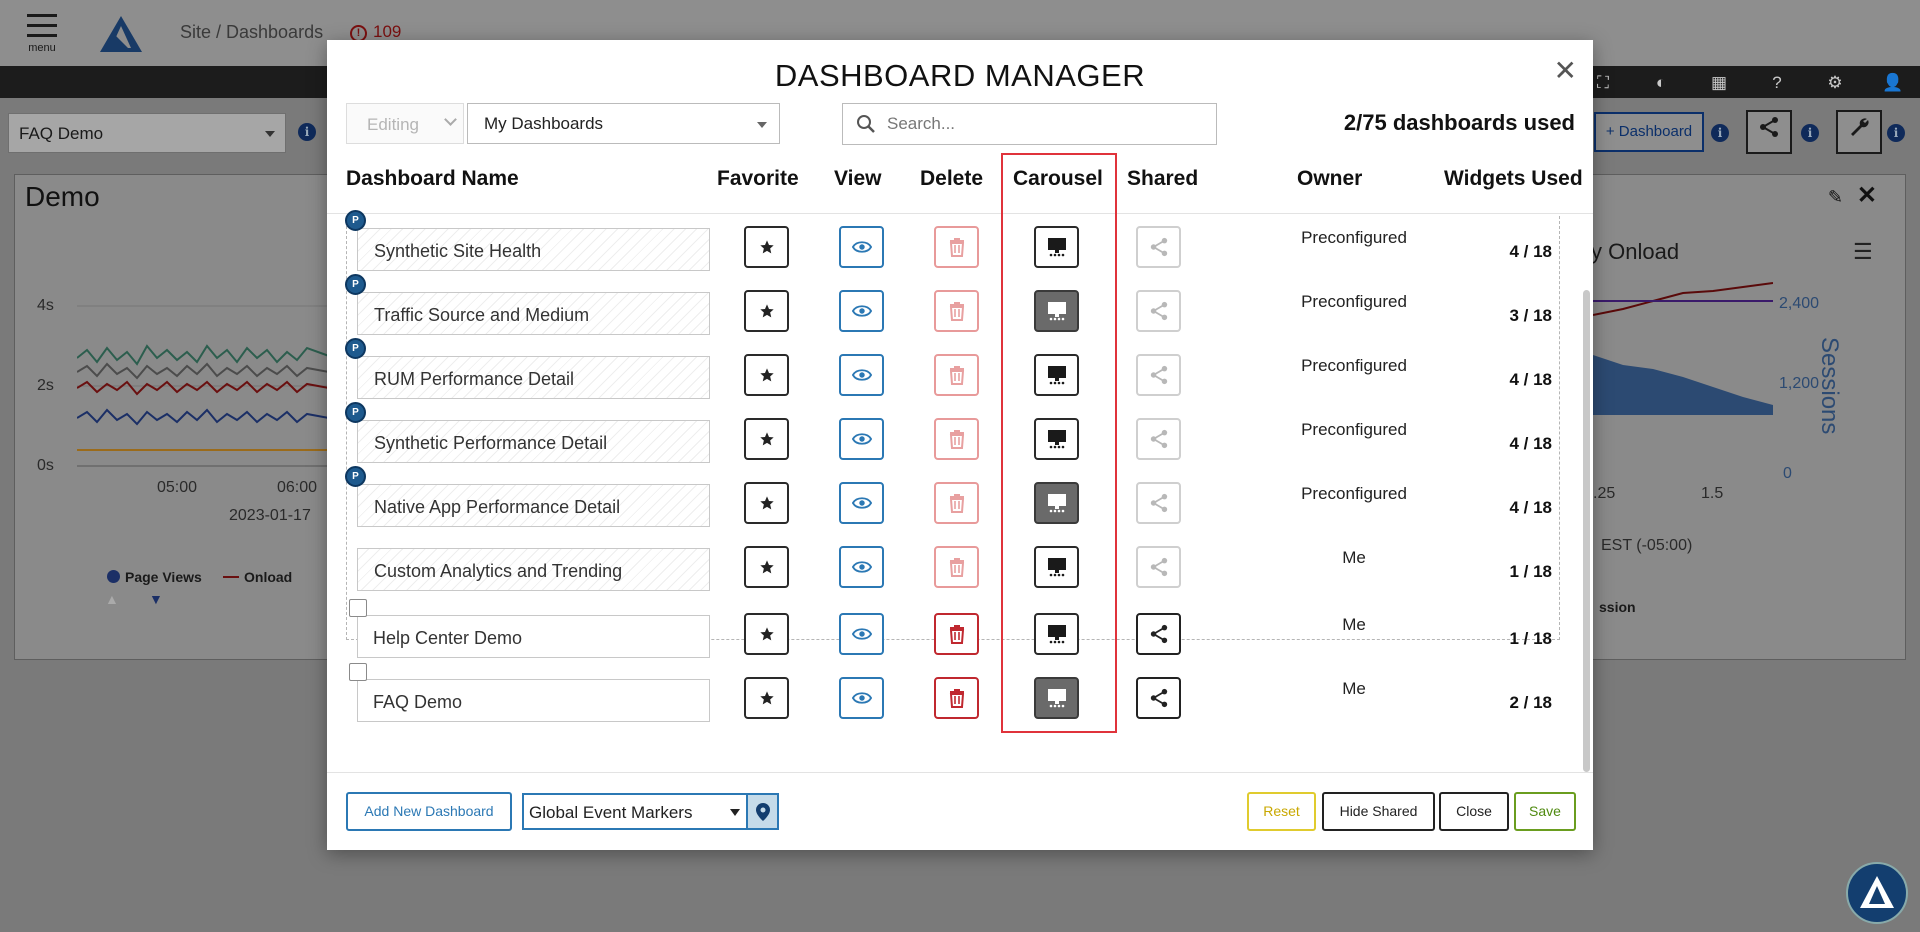  Describe the element at coordinates (1530, 638) in the screenshot. I see `widgets-used-cell: 1 / 18` at that location.